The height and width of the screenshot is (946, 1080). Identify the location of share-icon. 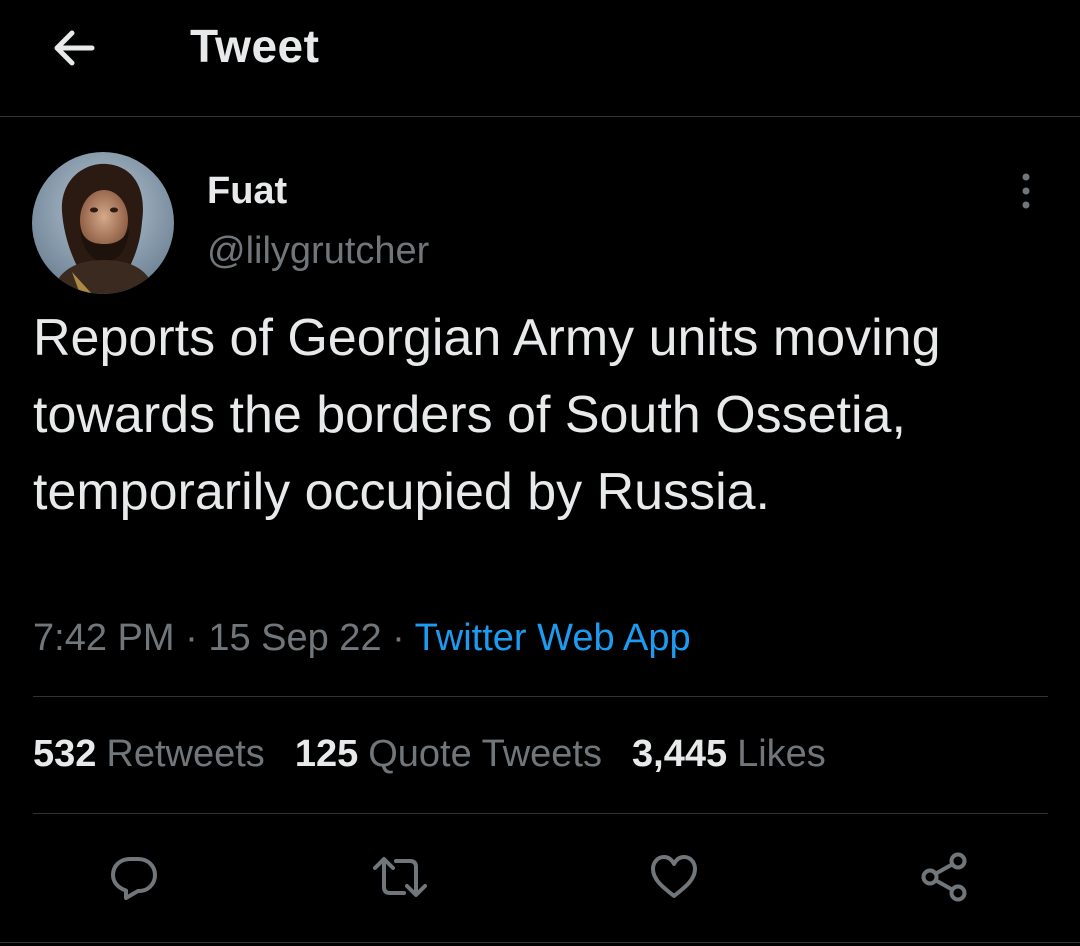
(944, 877).